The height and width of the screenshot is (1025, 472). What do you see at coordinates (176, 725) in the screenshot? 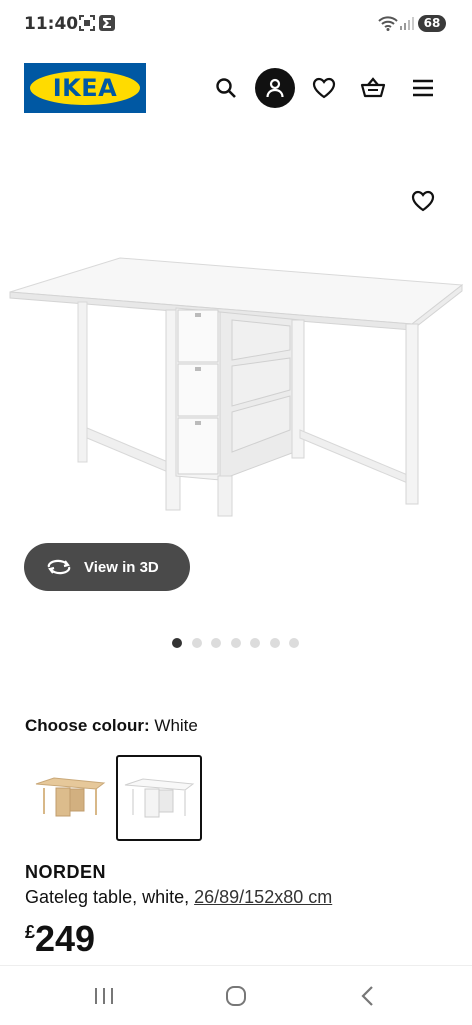
I see `selected-colour: White` at bounding box center [176, 725].